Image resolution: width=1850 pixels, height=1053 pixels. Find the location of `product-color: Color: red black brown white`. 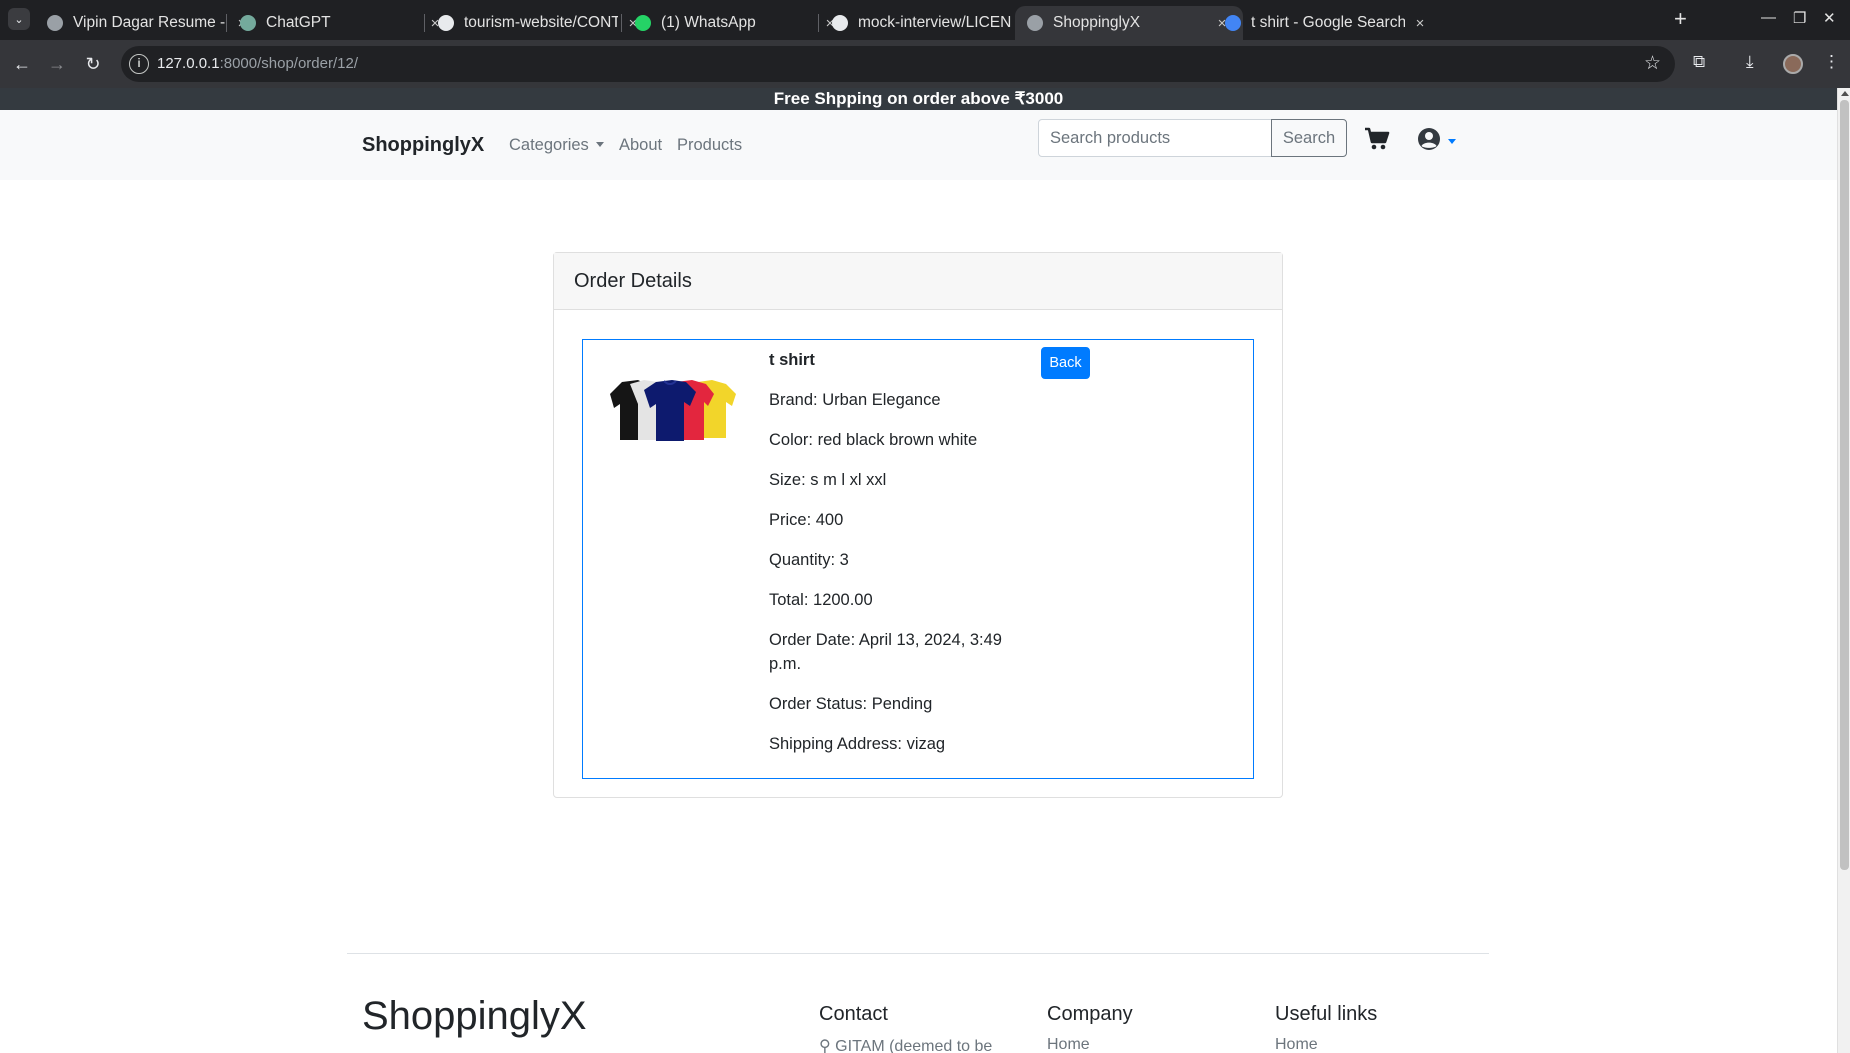

product-color: Color: red black brown white is located at coordinates (873, 440).